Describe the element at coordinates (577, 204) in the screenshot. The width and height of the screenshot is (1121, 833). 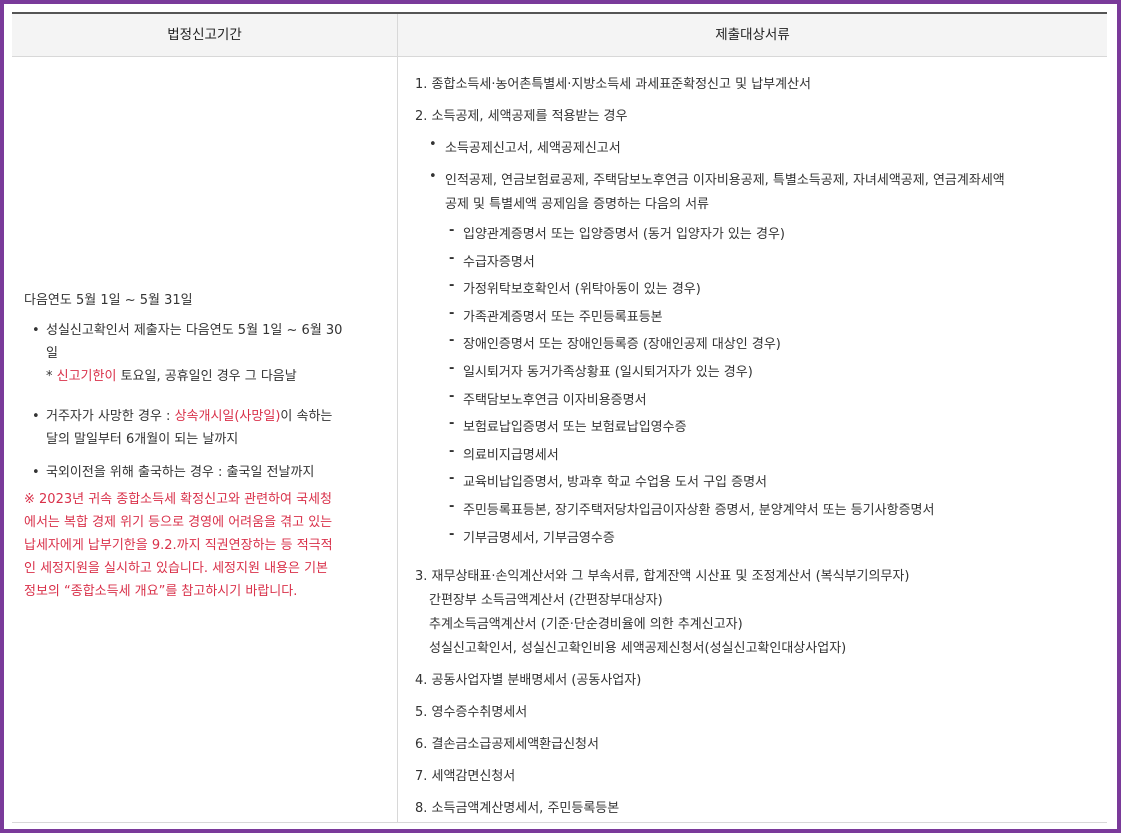
I see `sub-item-continued: 공제 및 특별세액 공제임을 증명하는 다음의 서류` at that location.